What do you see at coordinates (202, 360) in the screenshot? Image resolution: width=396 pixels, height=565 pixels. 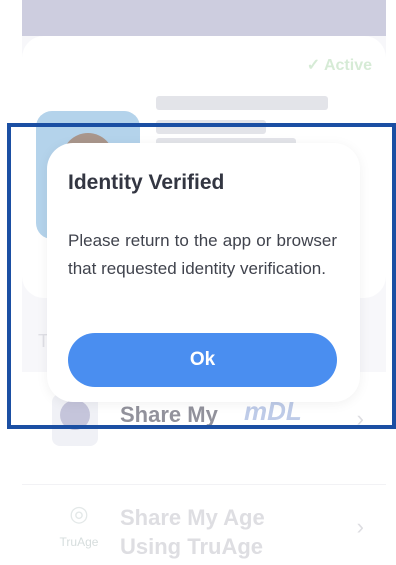 I see `ok-button: Ok` at bounding box center [202, 360].